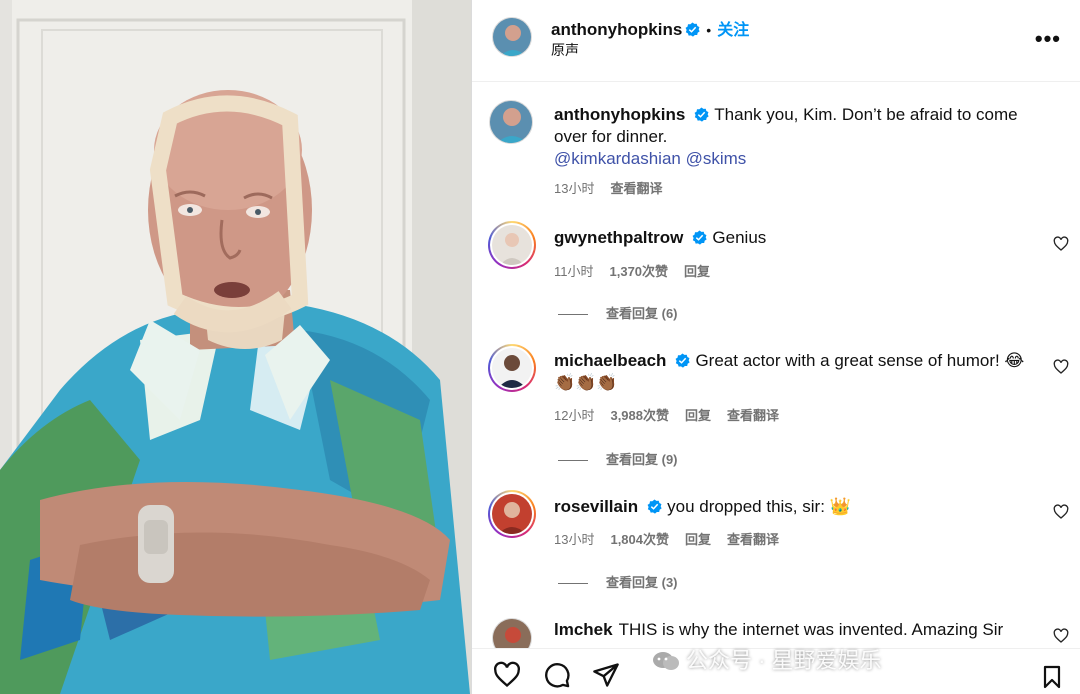  What do you see at coordinates (1052, 677) in the screenshot?
I see `bookmark-icon` at bounding box center [1052, 677].